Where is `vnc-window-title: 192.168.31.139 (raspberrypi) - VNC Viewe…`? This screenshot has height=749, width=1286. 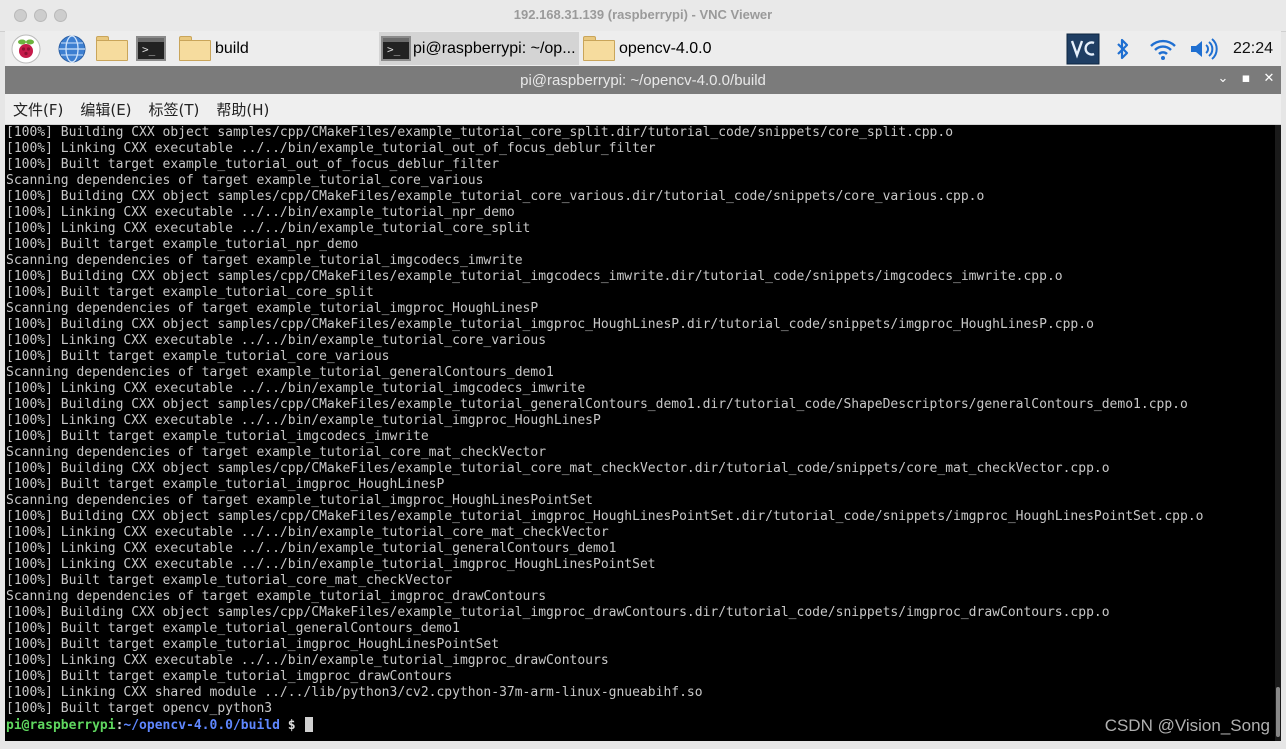
vnc-window-title: 192.168.31.139 (raspberrypi) - VNC Viewe… is located at coordinates (643, 14).